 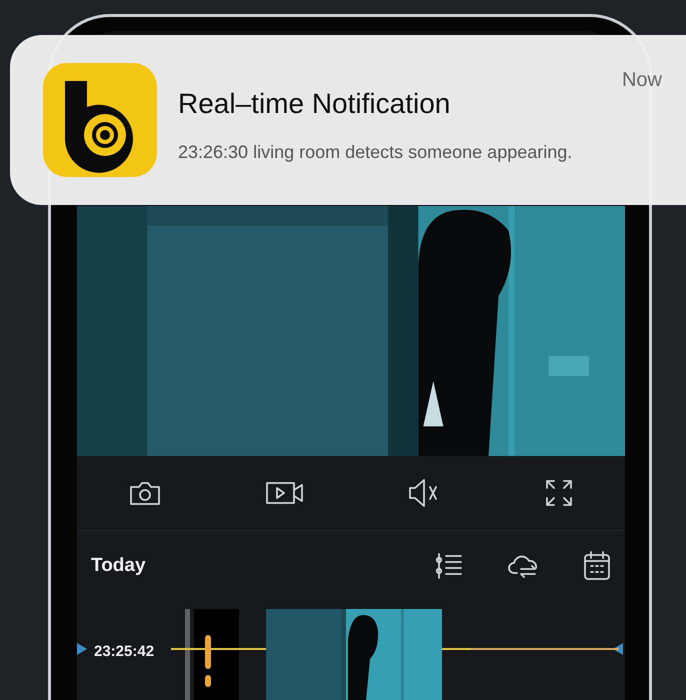 What do you see at coordinates (642, 80) in the screenshot?
I see `notification-time: Now` at bounding box center [642, 80].